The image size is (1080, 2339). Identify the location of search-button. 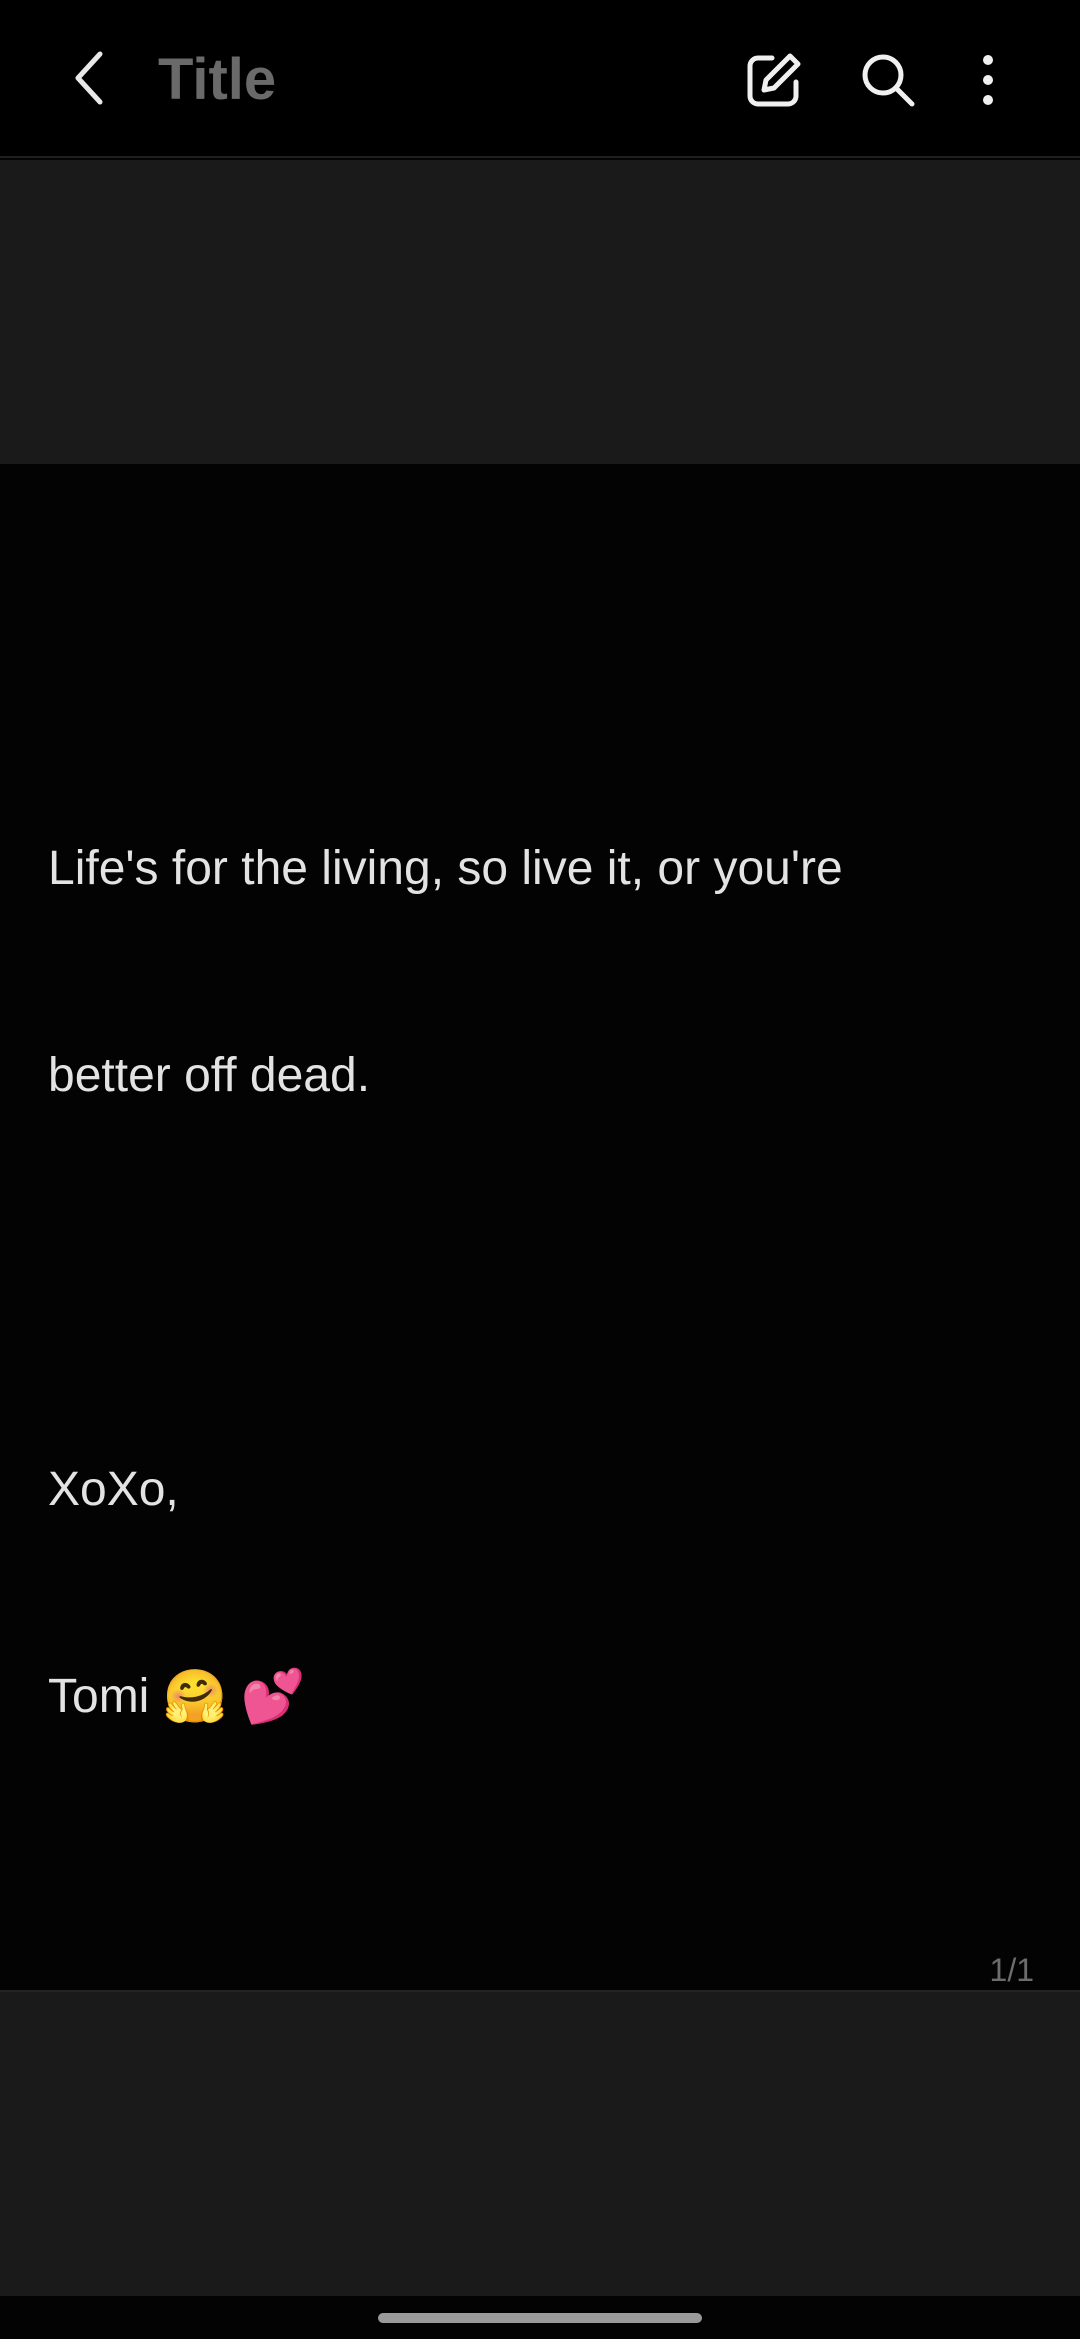
(888, 80).